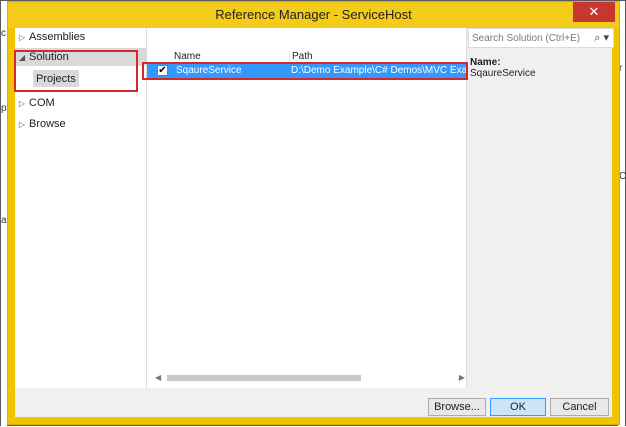  I want to click on details-name-value: SqaureService, so click(503, 73).